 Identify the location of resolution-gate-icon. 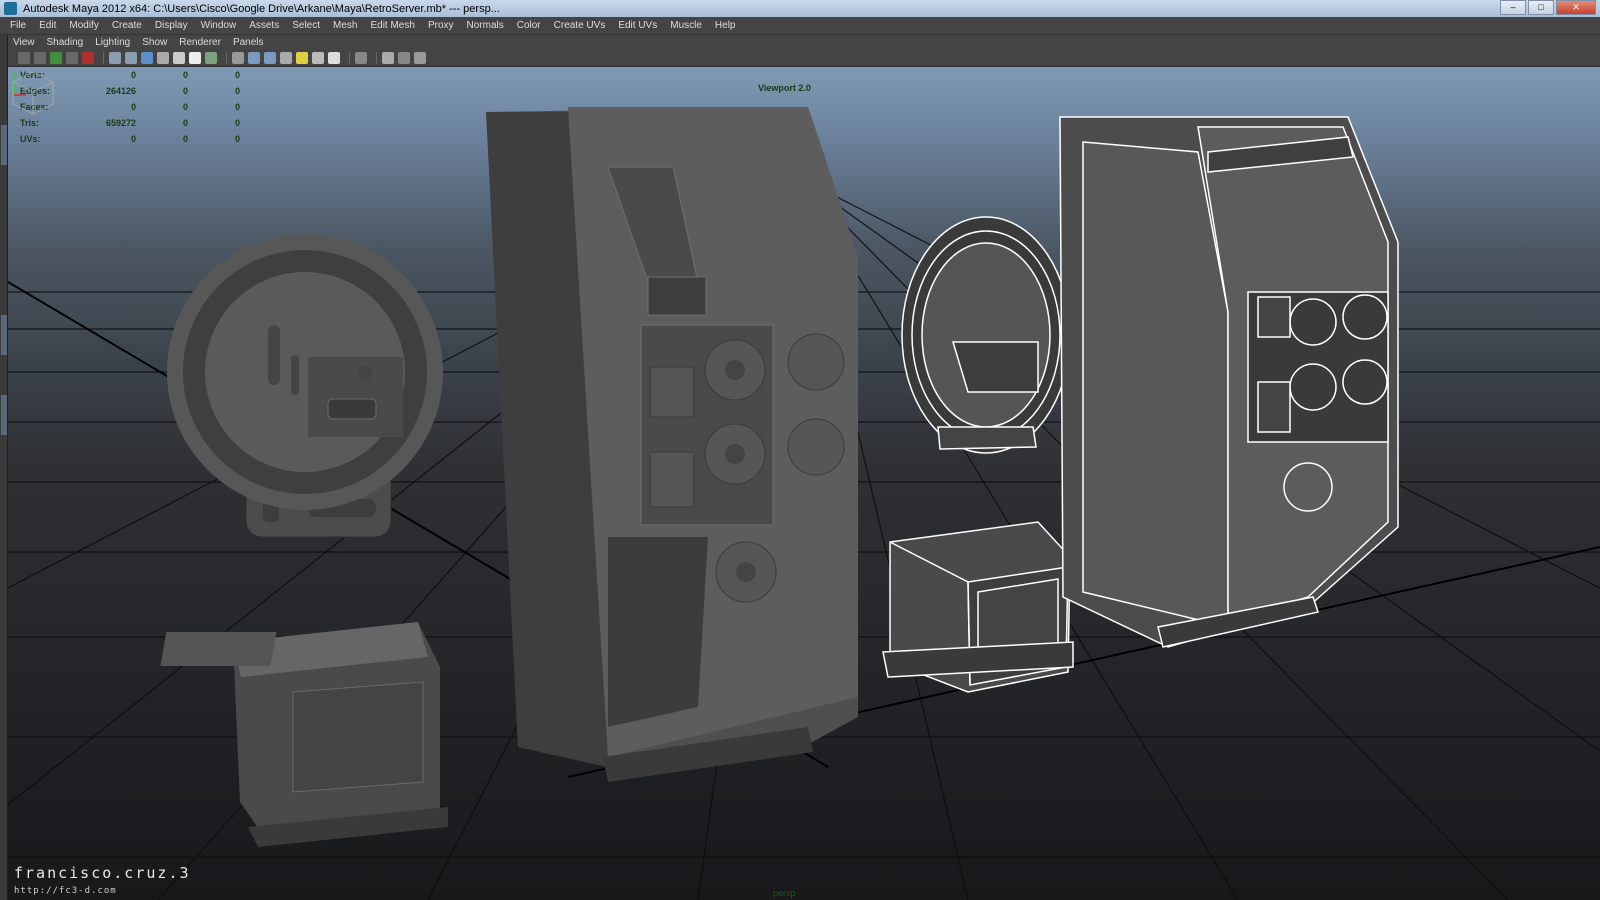
(147, 58).